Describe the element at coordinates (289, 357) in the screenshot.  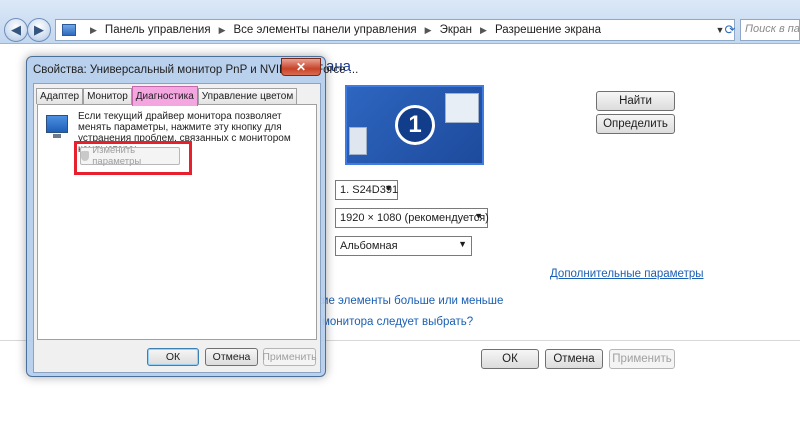
I see `dialog-apply-button: Применить` at that location.